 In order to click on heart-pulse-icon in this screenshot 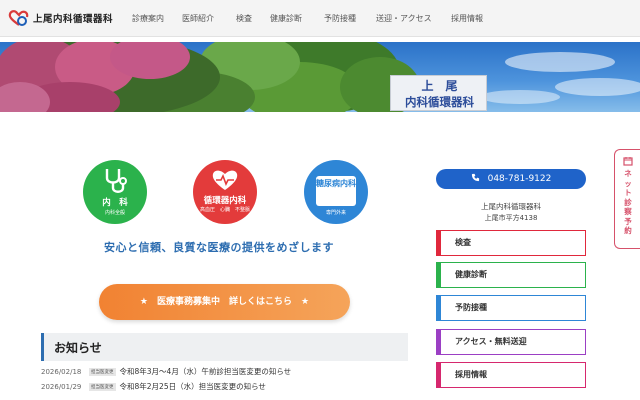, I will do `click(225, 180)`.